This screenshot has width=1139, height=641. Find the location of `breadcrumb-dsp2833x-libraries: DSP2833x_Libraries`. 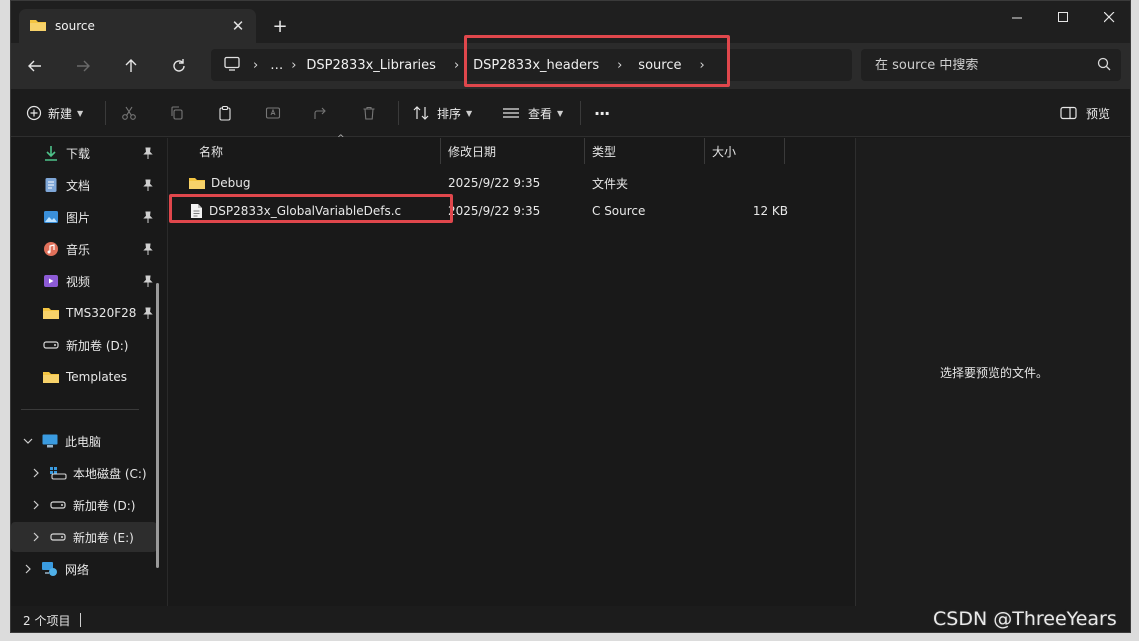

breadcrumb-dsp2833x-libraries: DSP2833x_Libraries is located at coordinates (371, 65).